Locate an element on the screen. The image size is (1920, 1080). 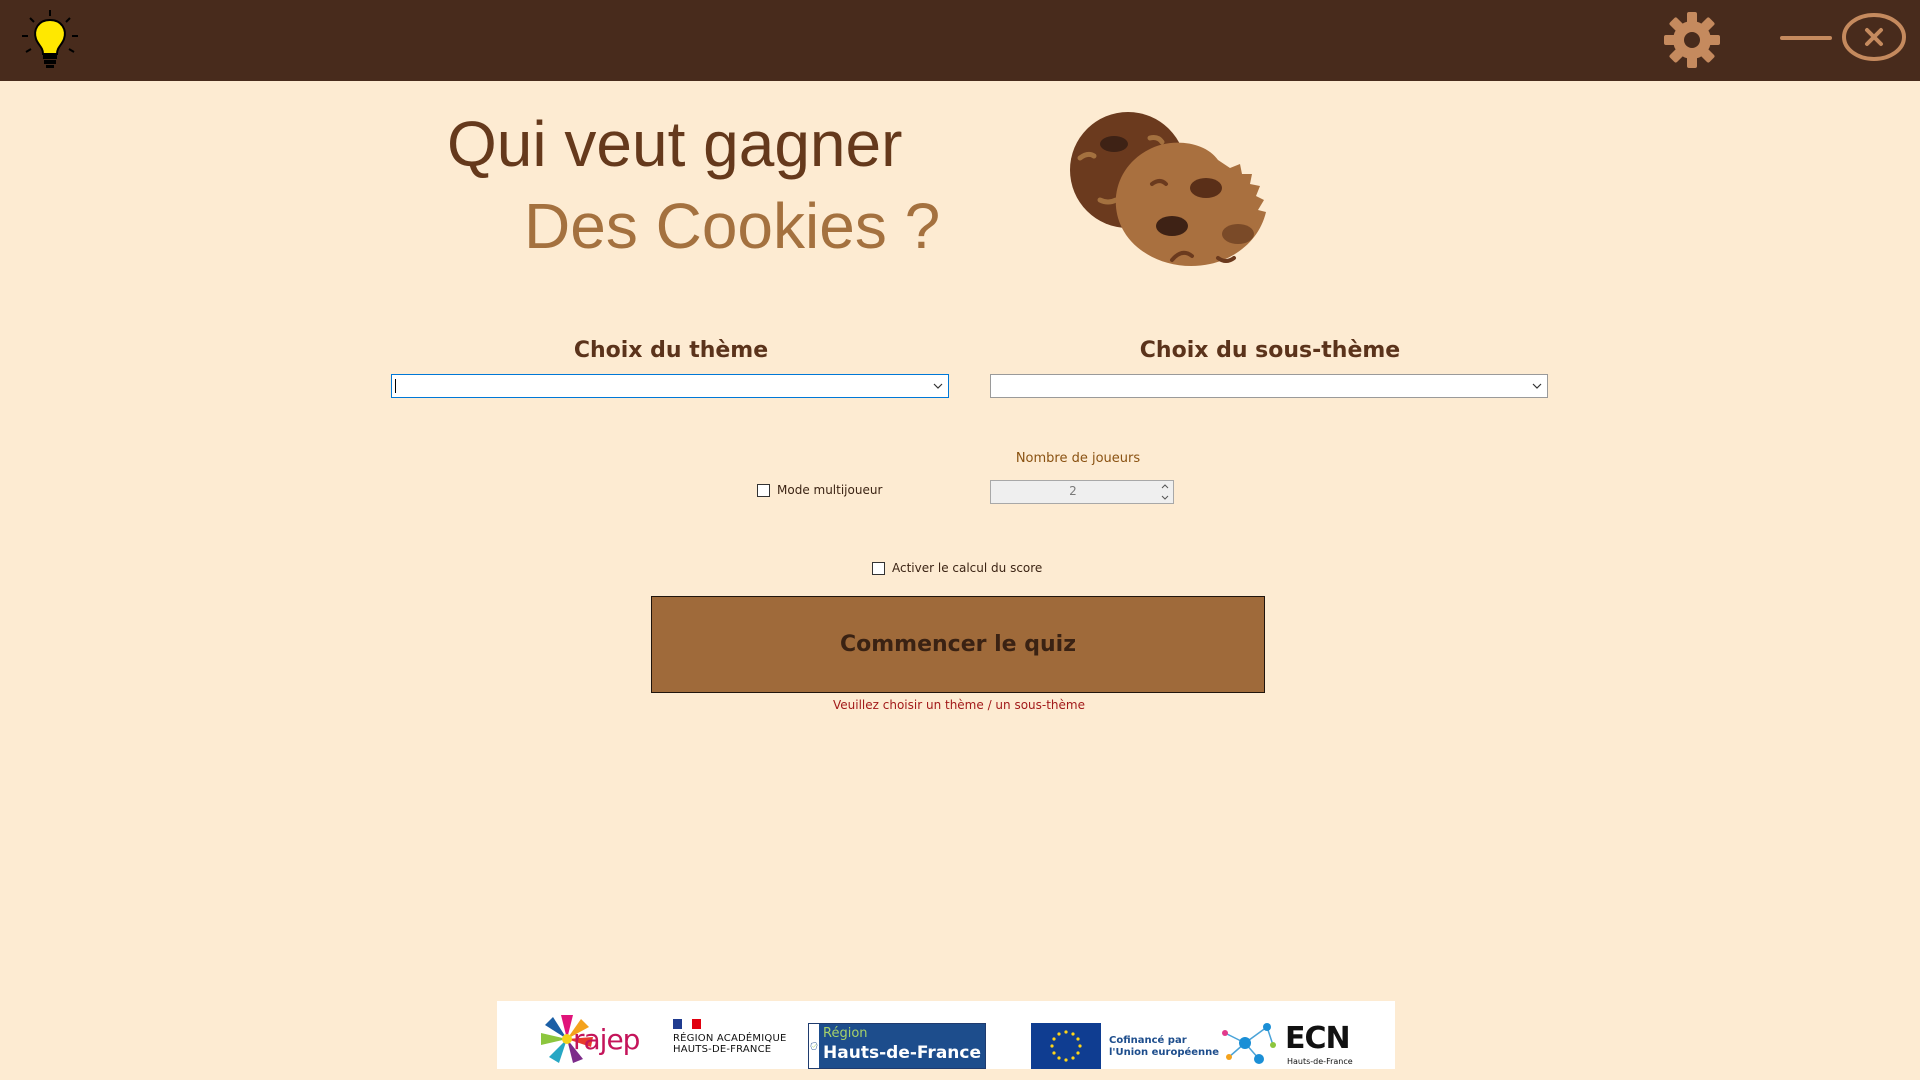
score-option: Activer le calcul du score is located at coordinates (957, 568).